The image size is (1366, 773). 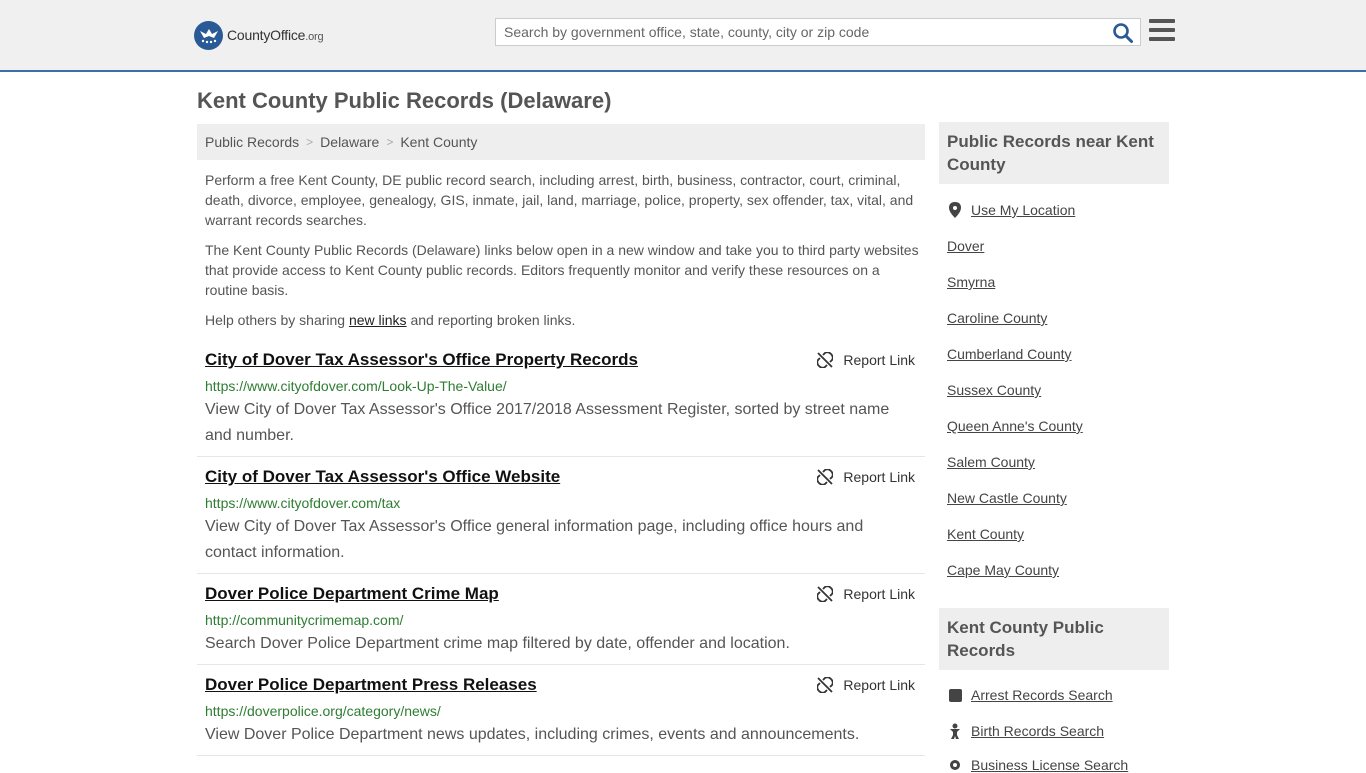 I want to click on page-title: Kent County Public Records (Delaware), so click(x=404, y=100).